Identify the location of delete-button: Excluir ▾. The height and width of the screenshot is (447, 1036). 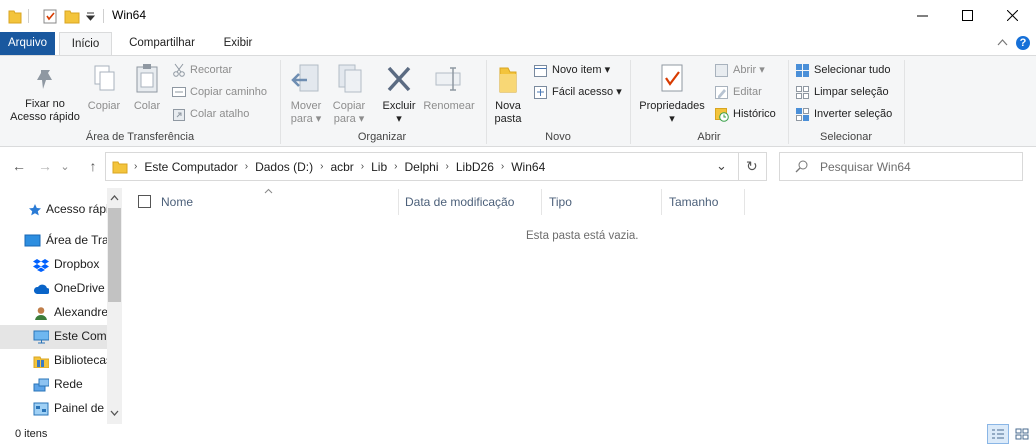
(399, 94).